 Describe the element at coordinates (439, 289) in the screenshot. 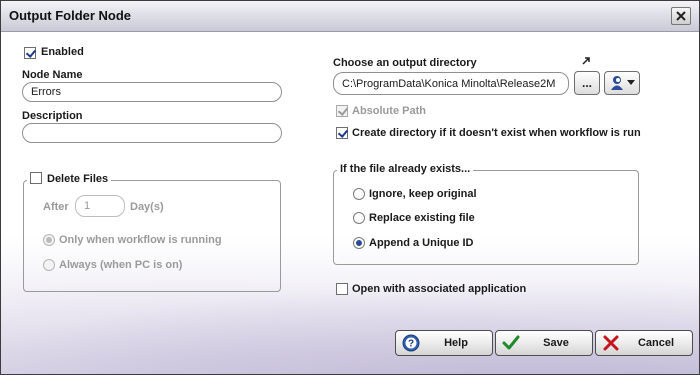

I see `open-app-label: Open with associated application` at that location.